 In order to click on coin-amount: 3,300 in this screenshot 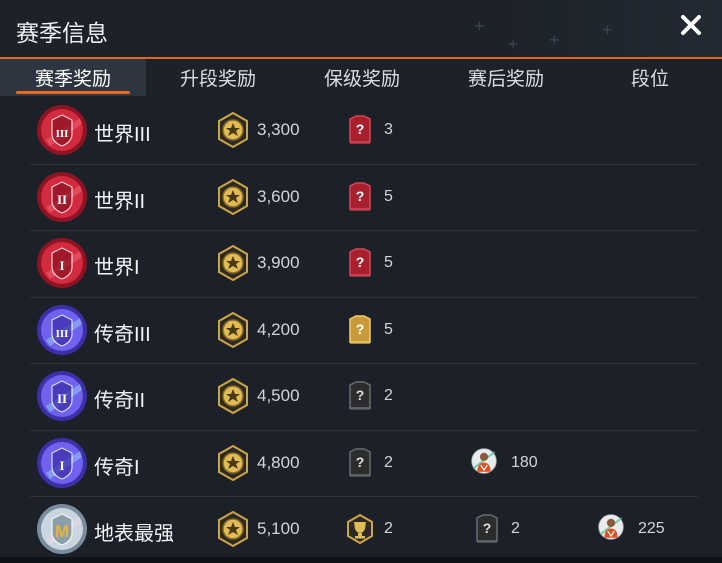, I will do `click(278, 129)`.